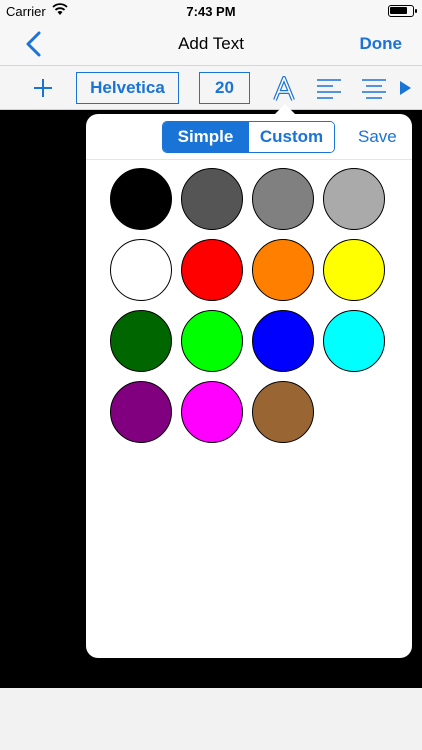 This screenshot has height=750, width=422. Describe the element at coordinates (211, 44) in the screenshot. I see `navigation-bar: Add Text Done` at that location.